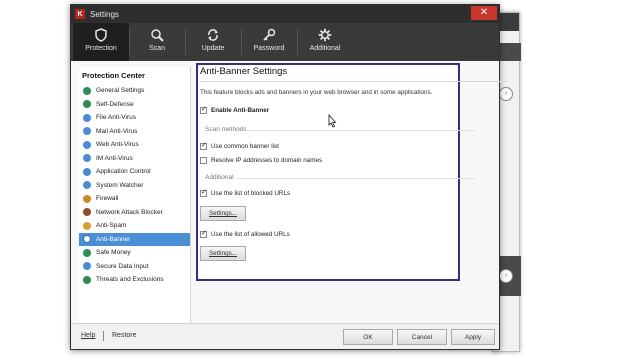  Describe the element at coordinates (87, 266) in the screenshot. I see `secure-data-input-icon` at that location.